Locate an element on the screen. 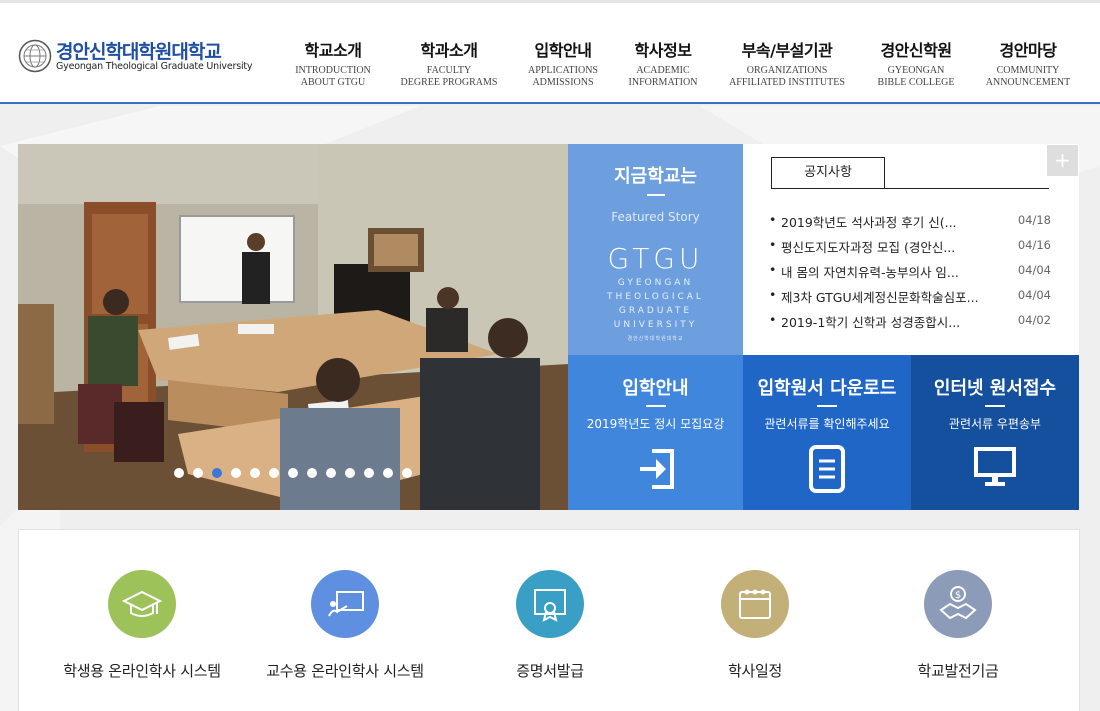 The width and height of the screenshot is (1100, 711). teacher-board-icon is located at coordinates (345, 604).